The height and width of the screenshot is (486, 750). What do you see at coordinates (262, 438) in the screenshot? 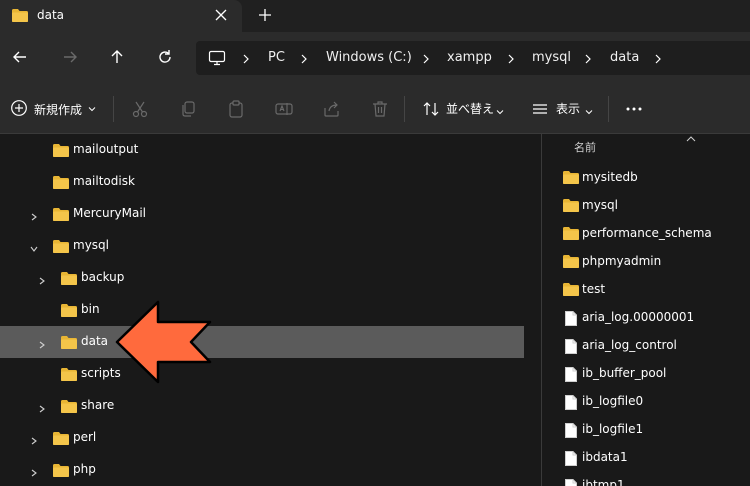
I see `tree-item-perl: perl` at bounding box center [262, 438].